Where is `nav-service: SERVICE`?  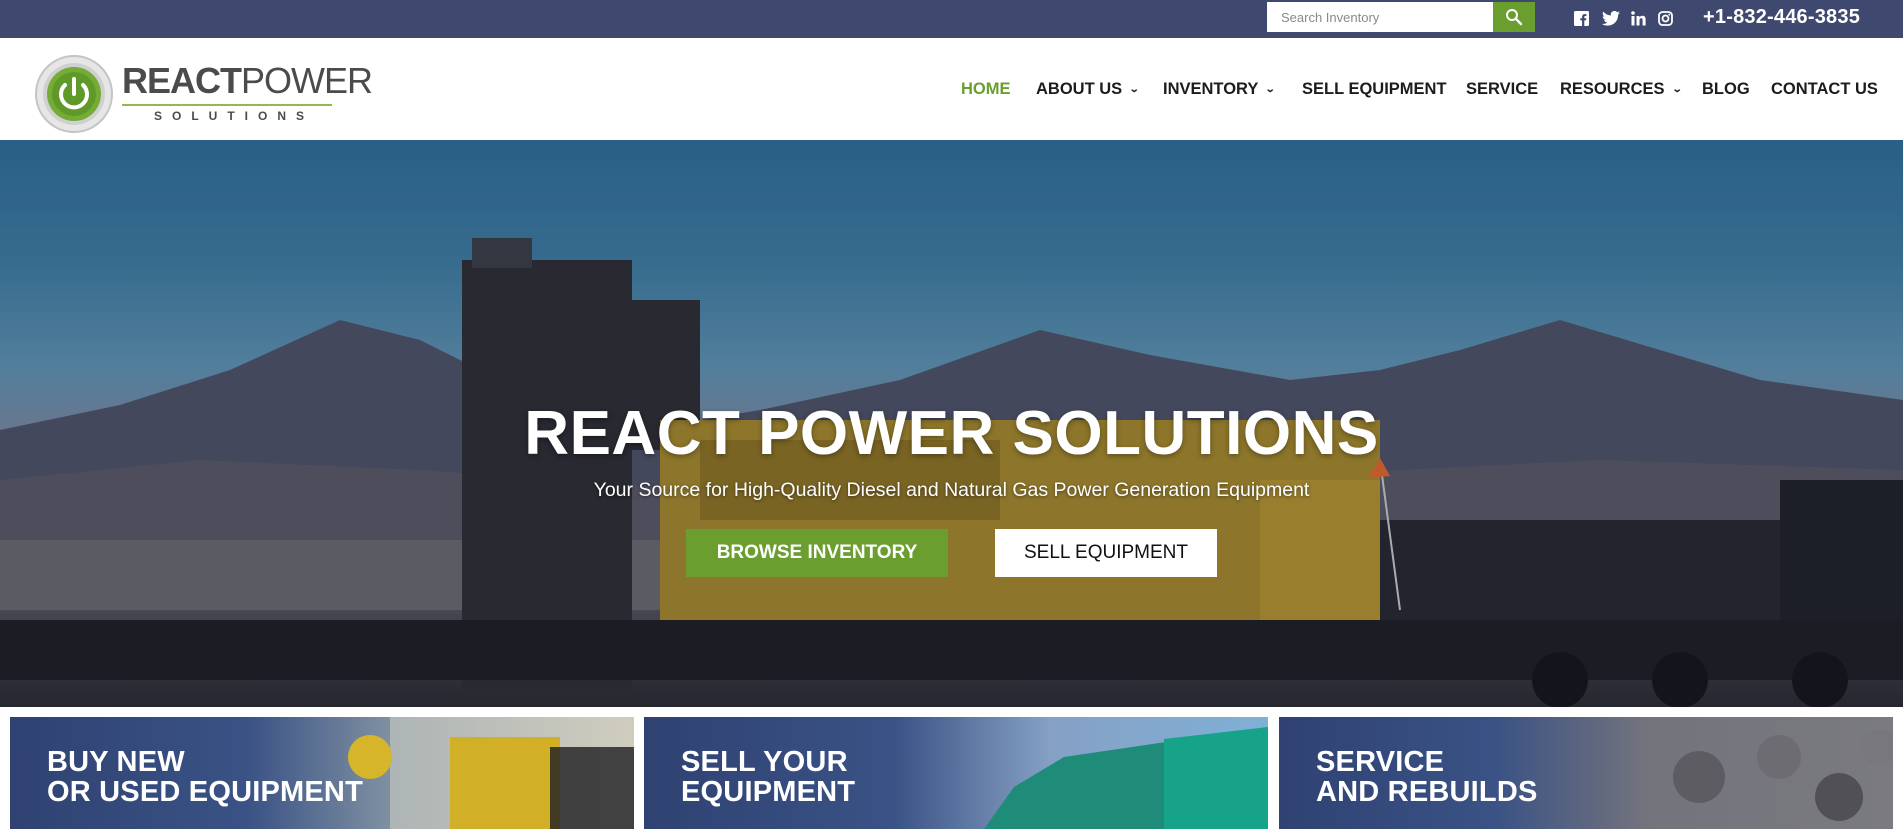
nav-service: SERVICE is located at coordinates (1502, 89).